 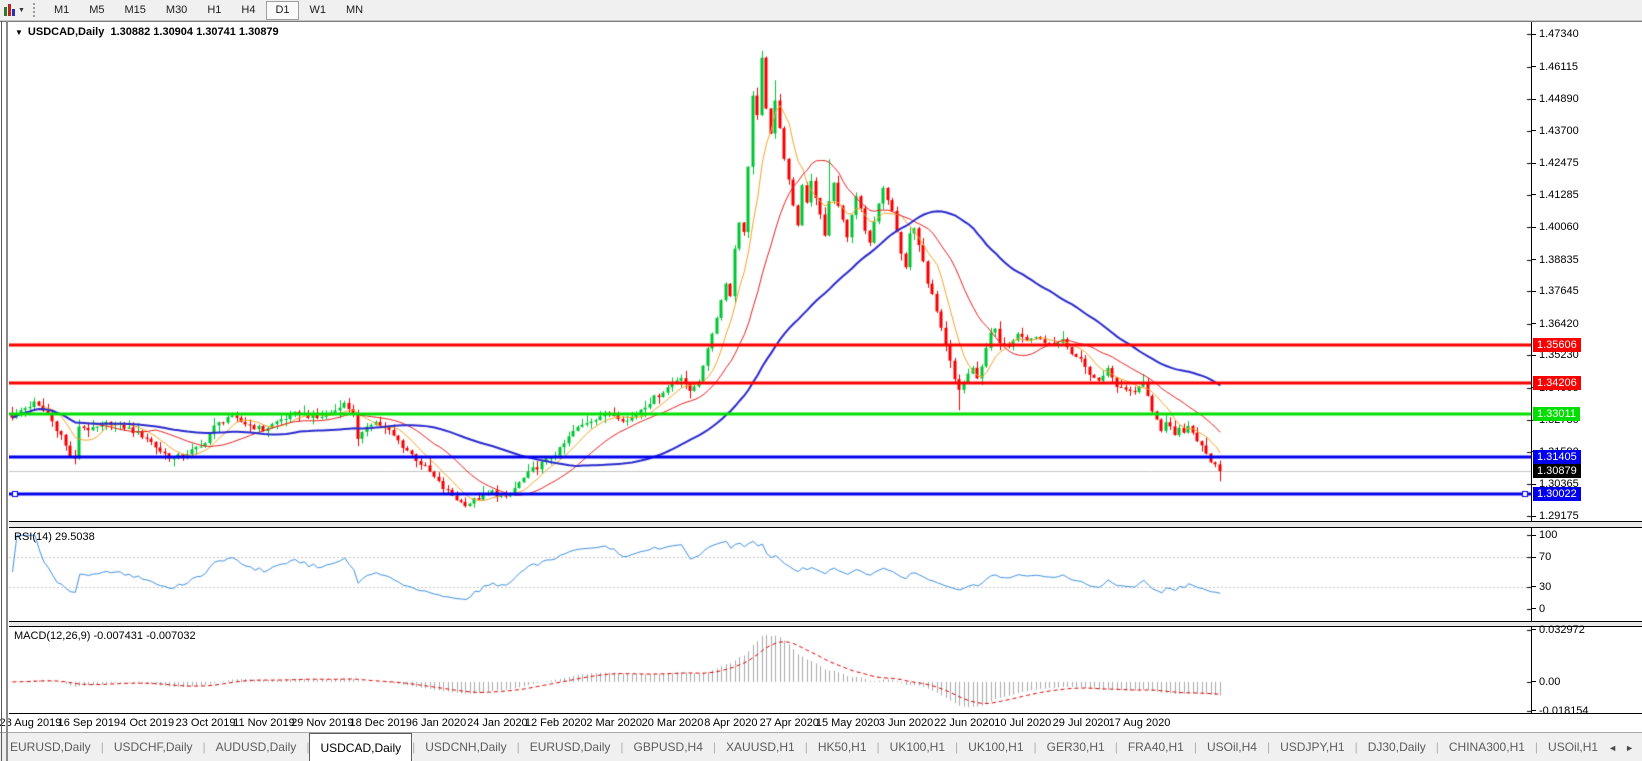 What do you see at coordinates (248, 10) in the screenshot?
I see `timeframe-button-h4: H4` at bounding box center [248, 10].